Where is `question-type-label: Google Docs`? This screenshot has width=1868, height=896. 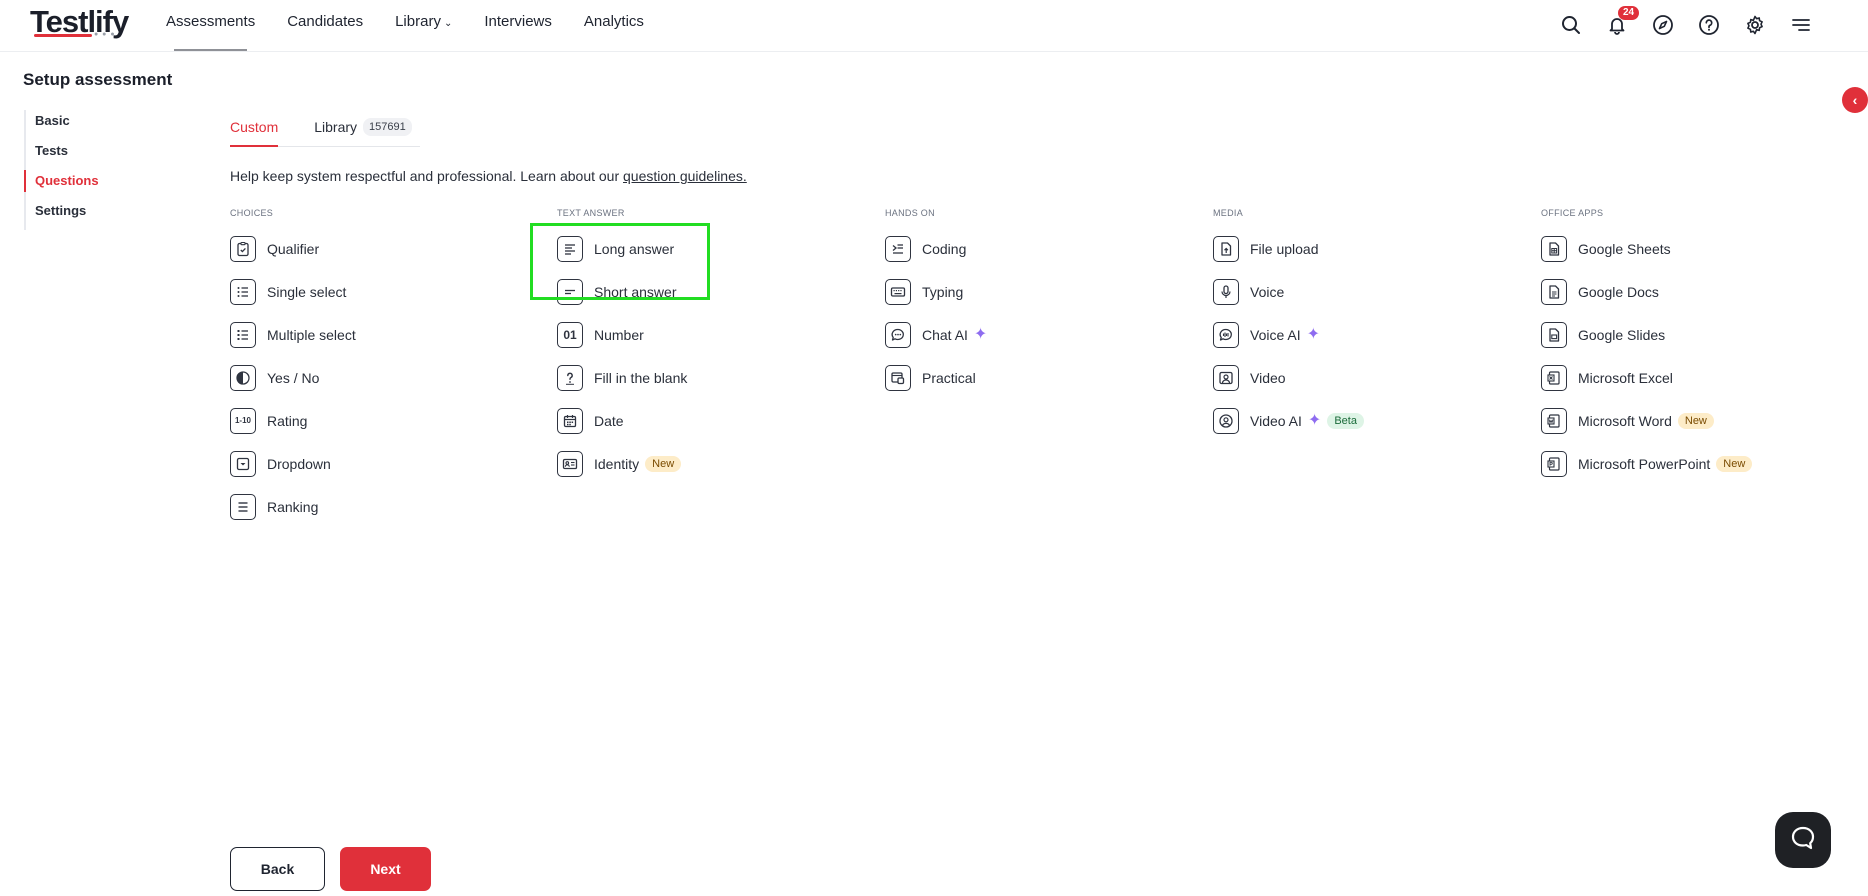
question-type-label: Google Docs is located at coordinates (1618, 291).